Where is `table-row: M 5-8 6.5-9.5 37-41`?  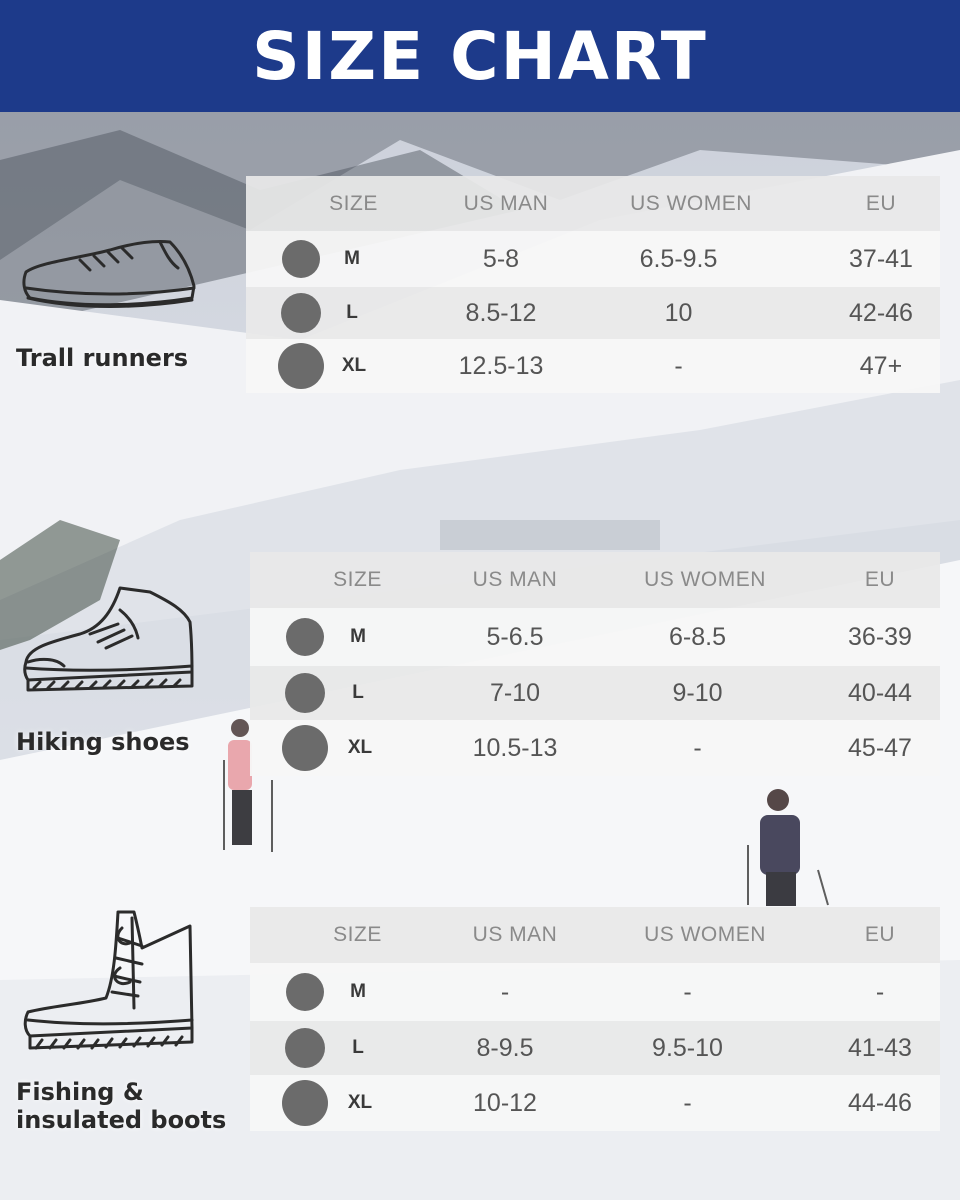
table-row: M 5-8 6.5-9.5 37-41 is located at coordinates (593, 259).